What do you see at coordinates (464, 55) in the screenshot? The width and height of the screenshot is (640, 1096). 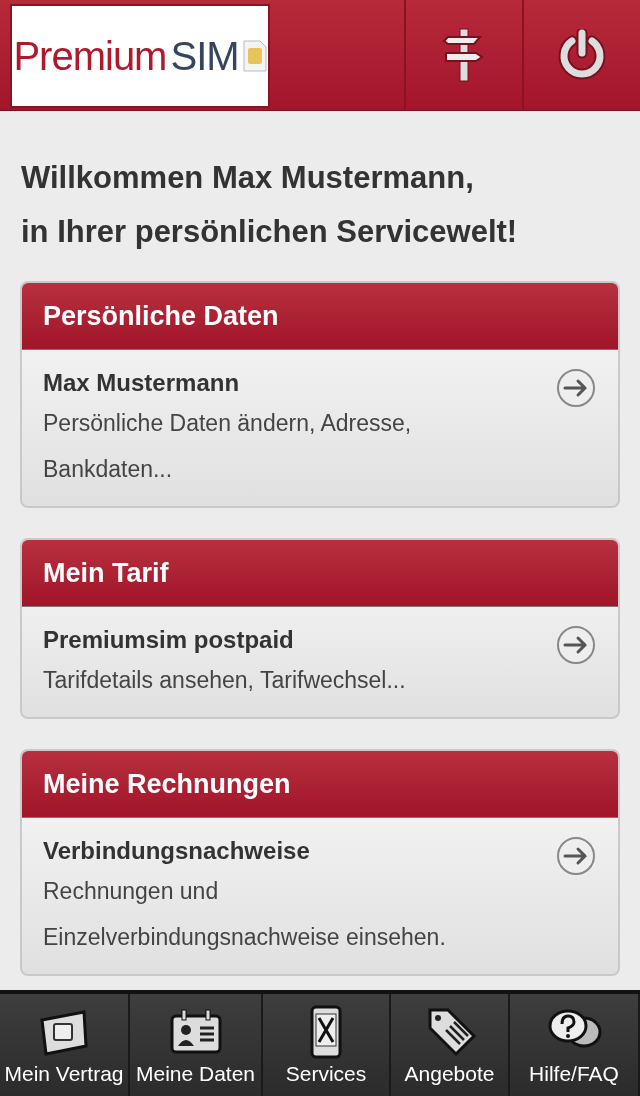 I see `signpost-icon` at bounding box center [464, 55].